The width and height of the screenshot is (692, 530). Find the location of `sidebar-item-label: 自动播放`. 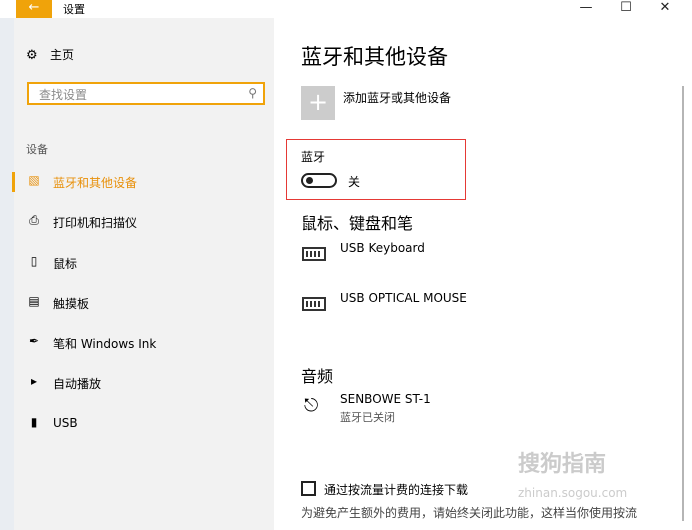

sidebar-item-label: 自动播放 is located at coordinates (77, 384).